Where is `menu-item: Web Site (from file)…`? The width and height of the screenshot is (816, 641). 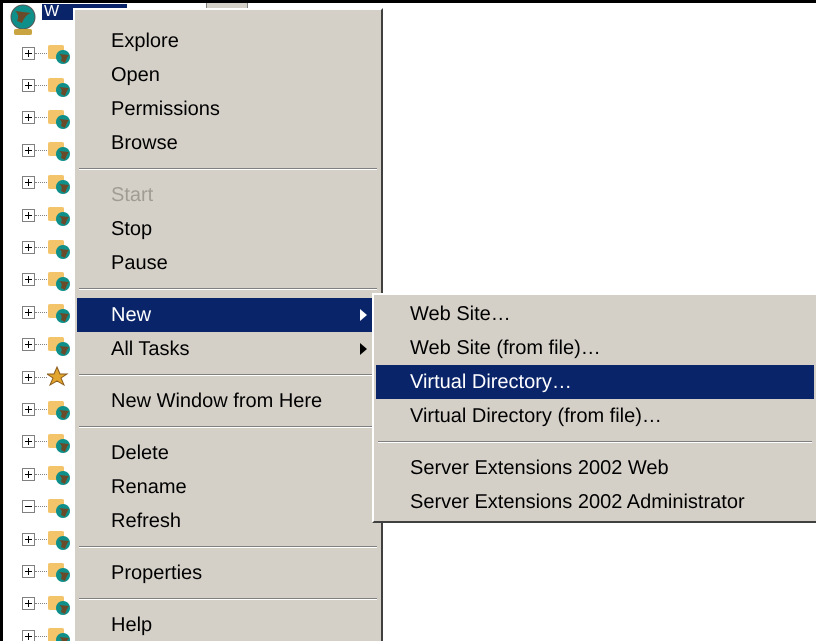
menu-item: Web Site (from file)… is located at coordinates (595, 348).